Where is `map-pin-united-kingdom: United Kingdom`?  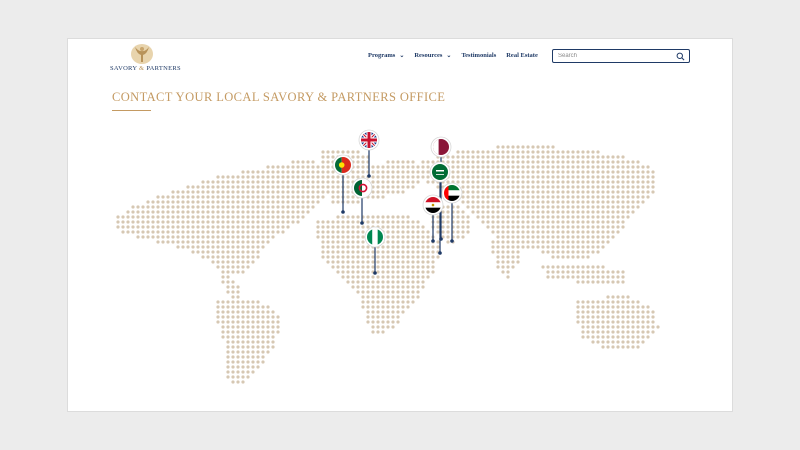
map-pin-united-kingdom: United Kingdom is located at coordinates (369, 153).